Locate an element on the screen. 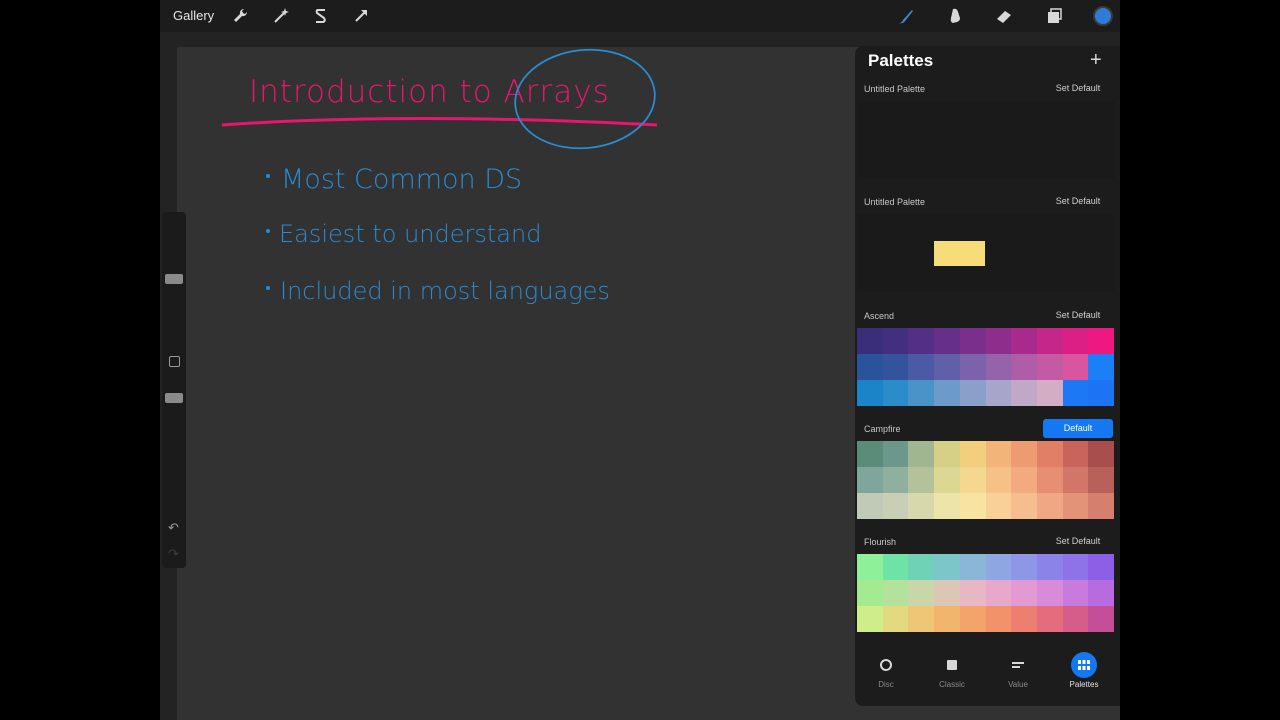 Image resolution: width=1280 pixels, height=720 pixels. brush-sidebar: ↶ ↷ is located at coordinates (174, 390).